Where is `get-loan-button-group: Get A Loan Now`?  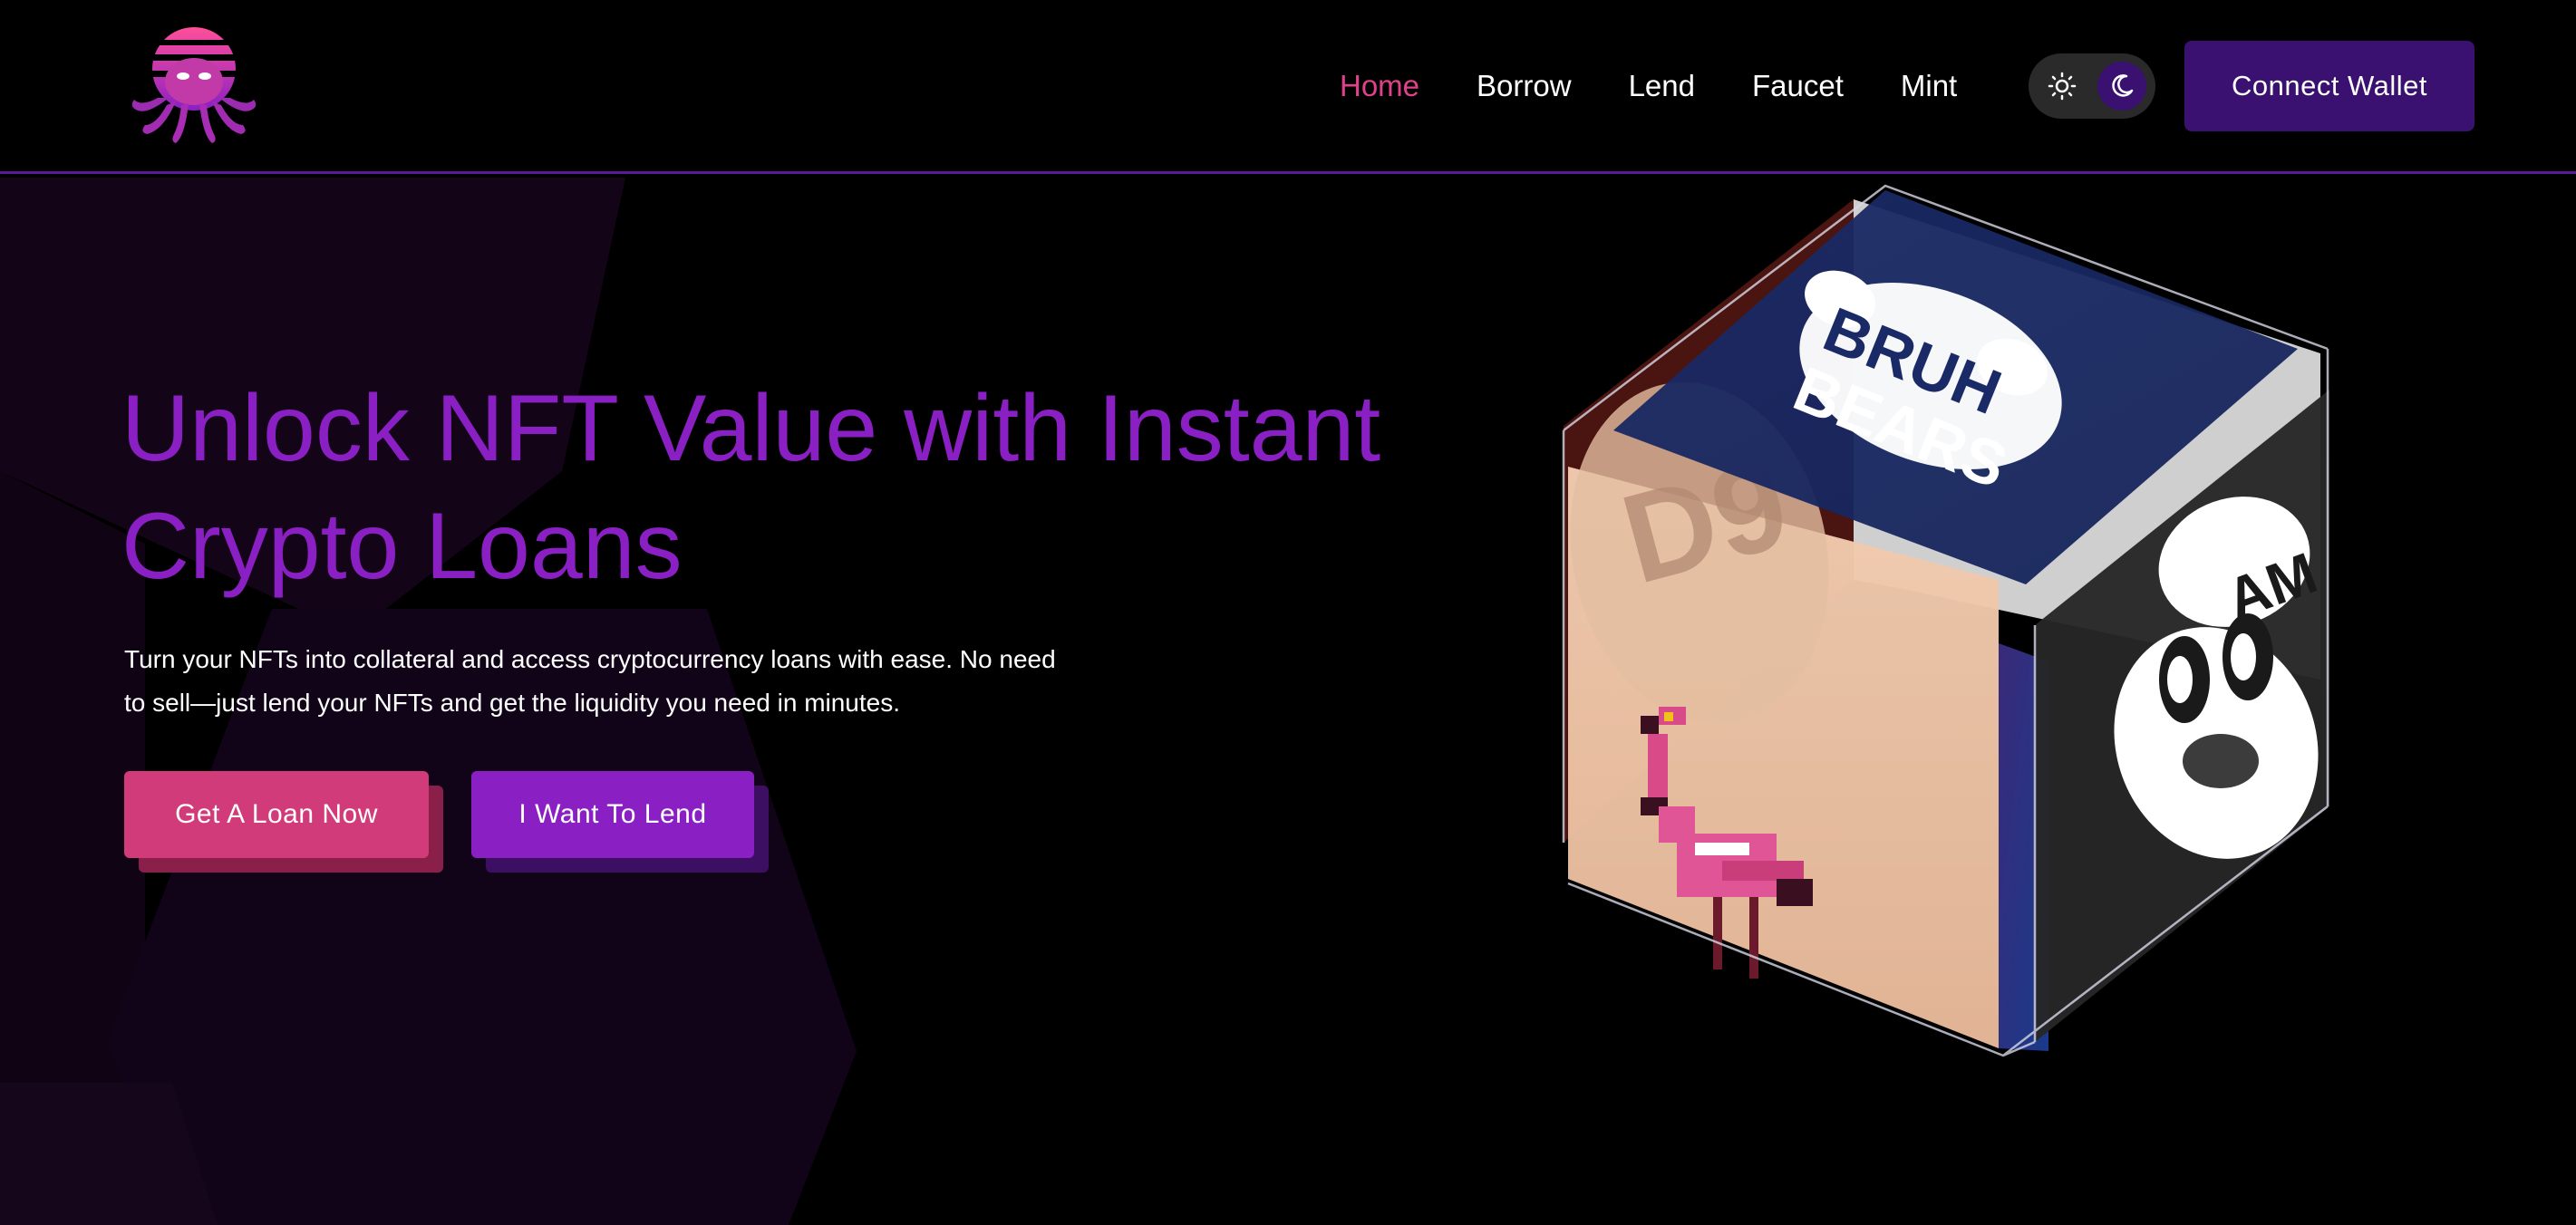 get-loan-button-group: Get A Loan Now is located at coordinates (283, 822).